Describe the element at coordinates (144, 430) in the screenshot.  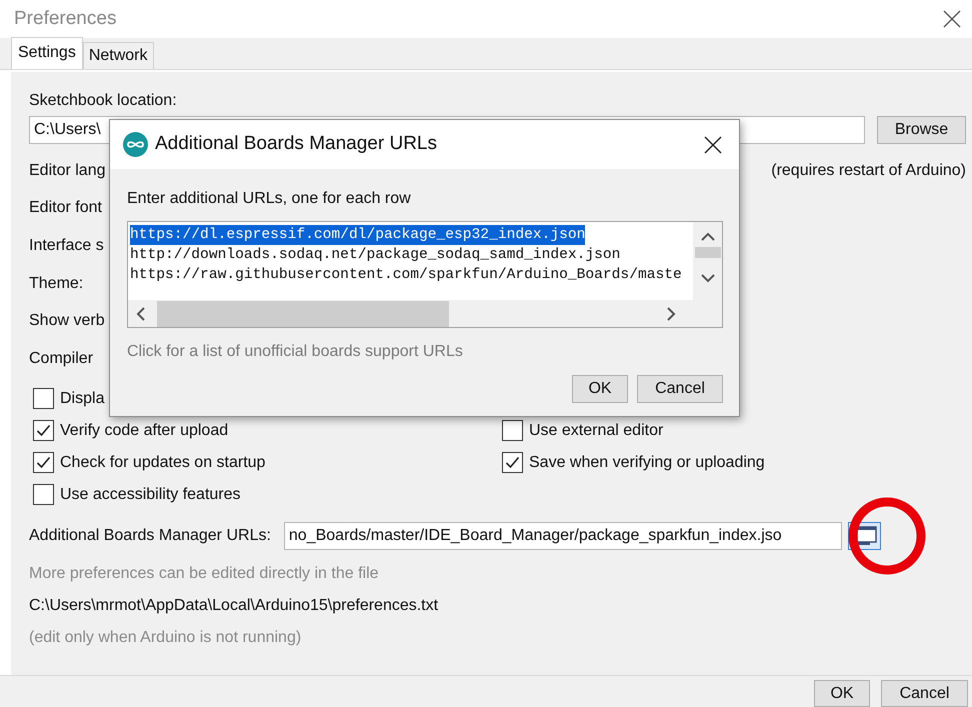
I see `checkbox-label: Verify code after upload` at that location.